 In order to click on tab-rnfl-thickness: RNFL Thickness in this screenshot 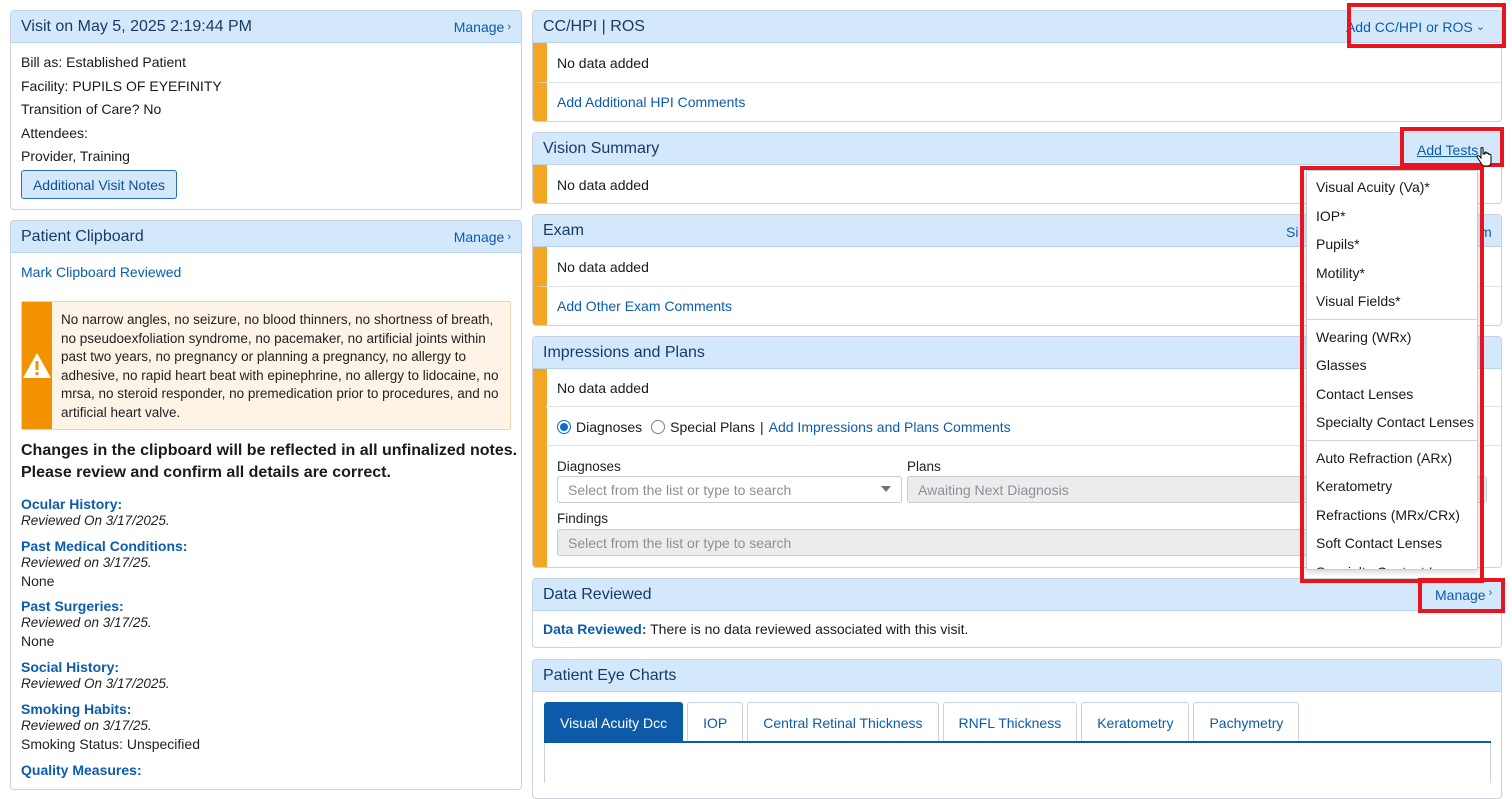, I will do `click(1010, 722)`.